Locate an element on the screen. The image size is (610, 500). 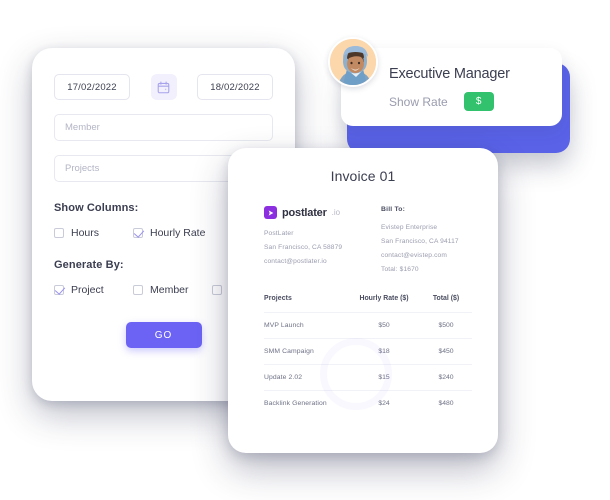
avatar-image is located at coordinates (353, 62).